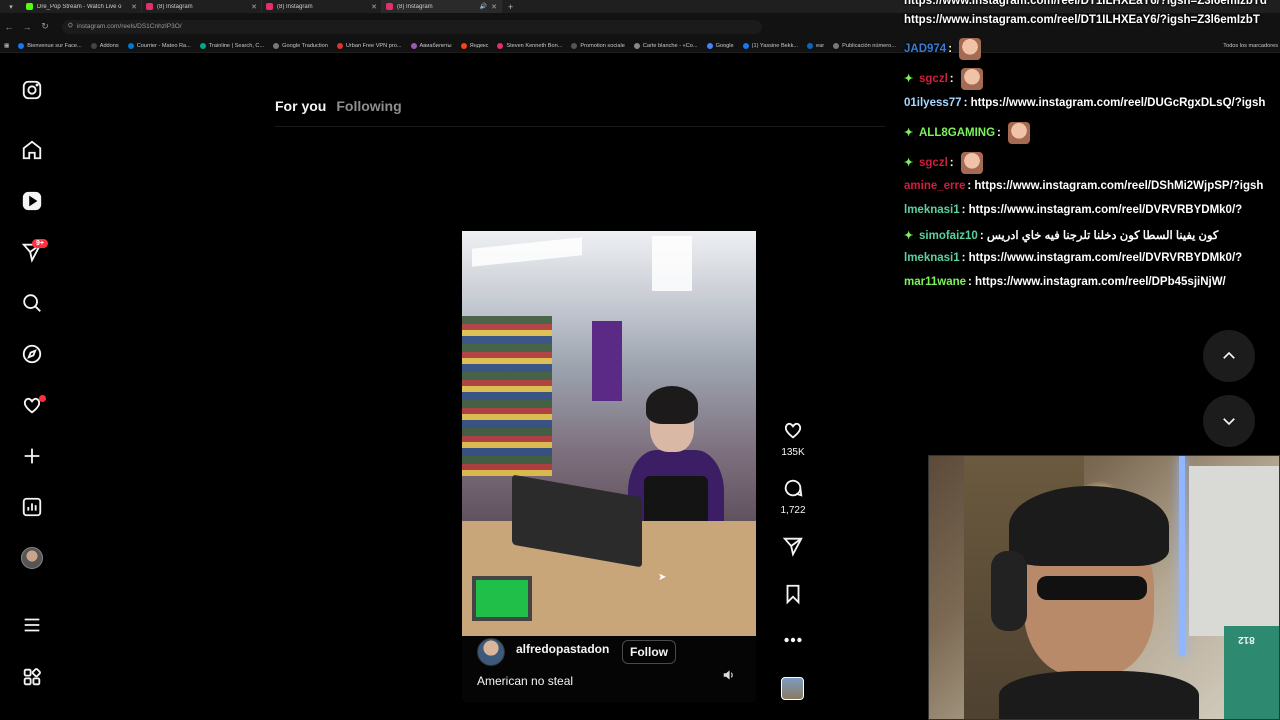  I want to click on tab-title: Dre_Pop Stream - Watch Live o, so click(79, 6).